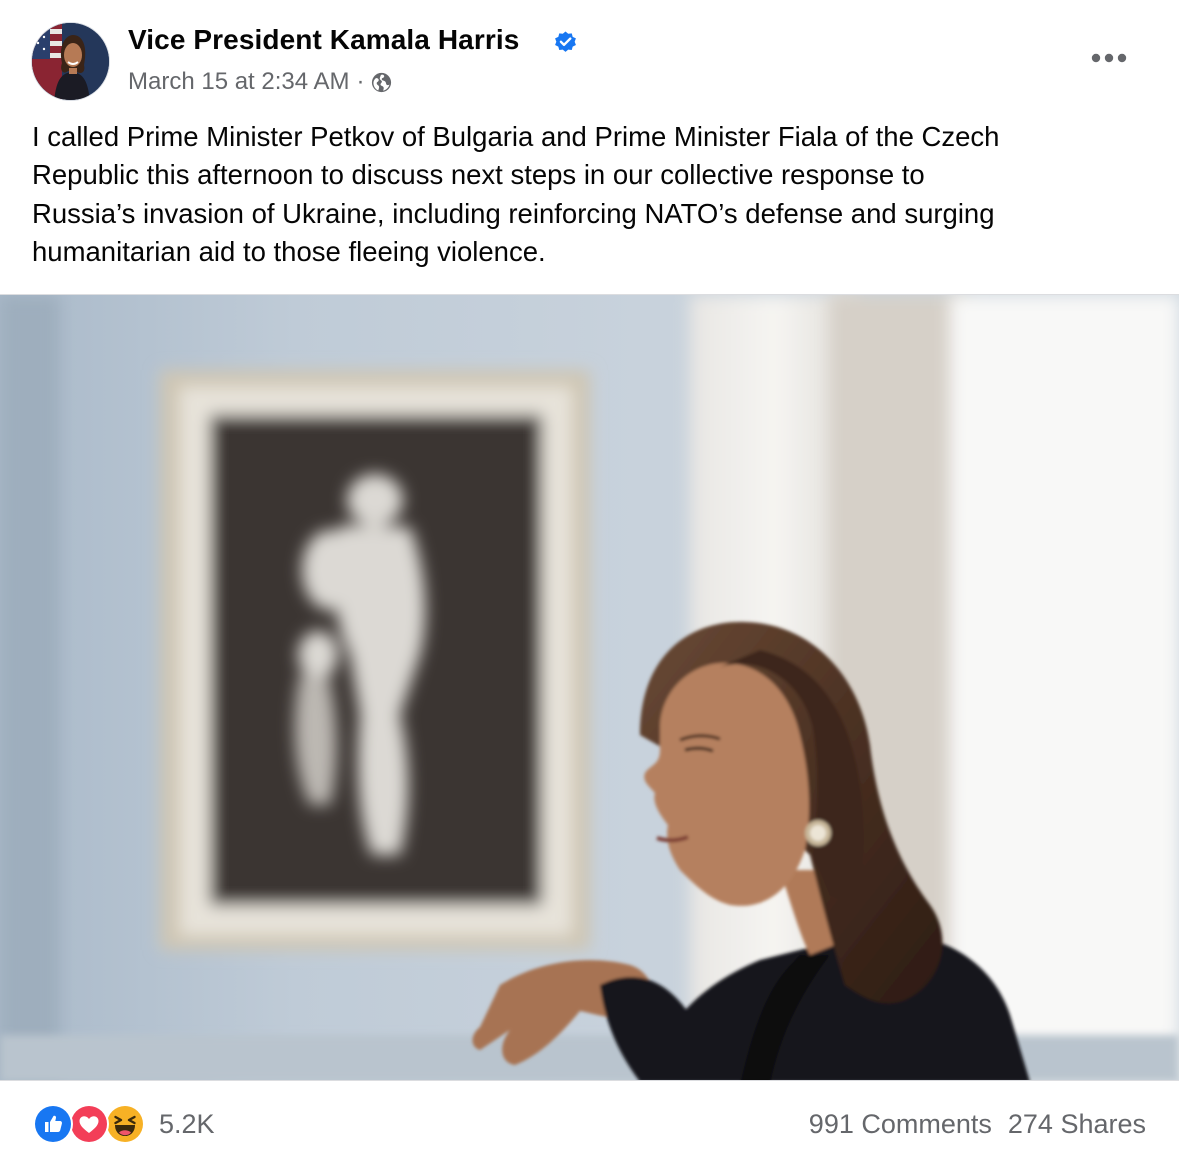  I want to click on haha-reaction, so click(125, 1124).